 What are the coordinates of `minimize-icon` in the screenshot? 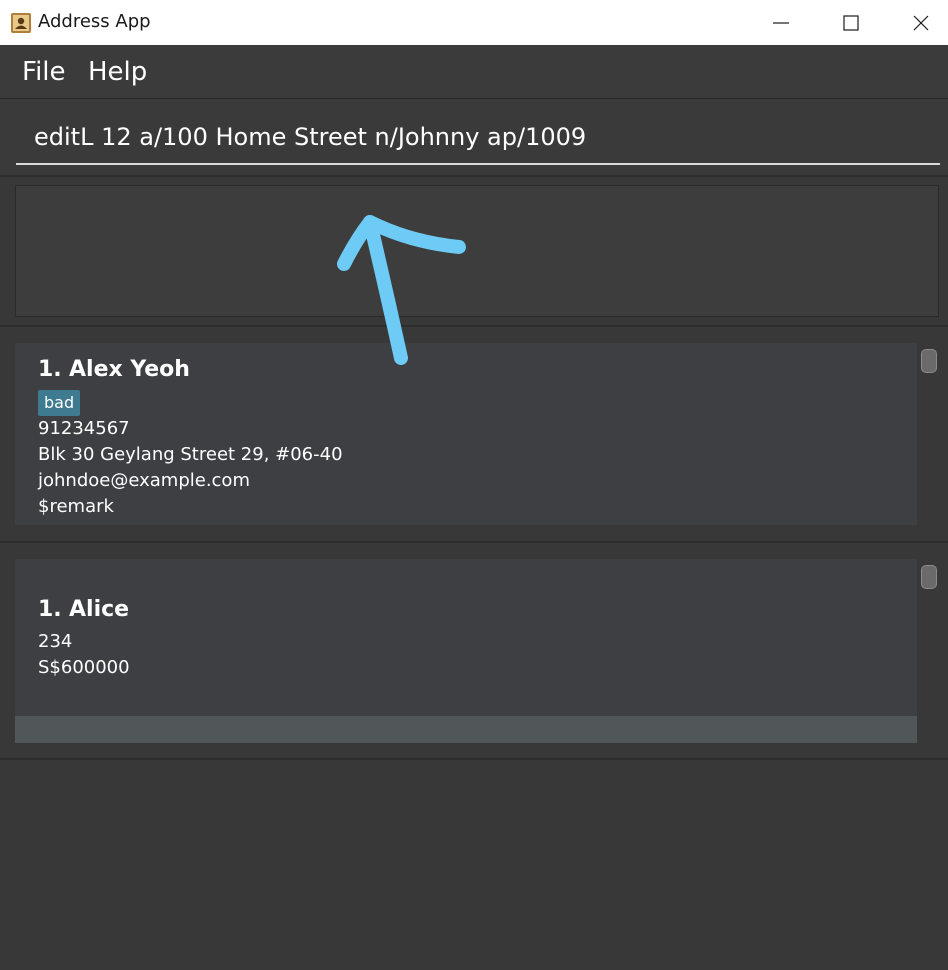 It's located at (781, 22).